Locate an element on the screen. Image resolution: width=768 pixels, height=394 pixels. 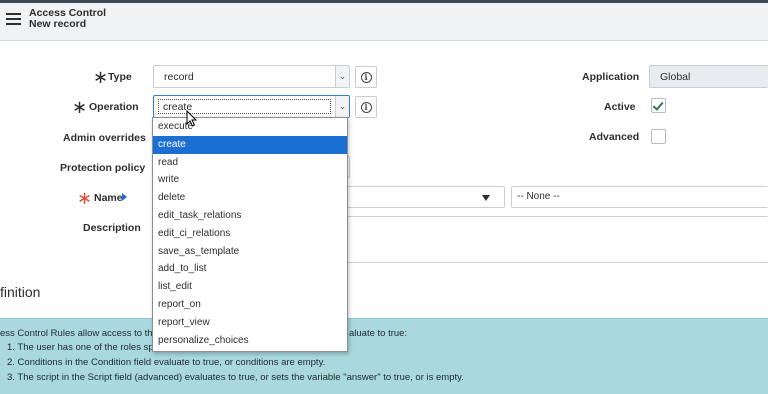
hamburger-menu-icon is located at coordinates (13, 19).